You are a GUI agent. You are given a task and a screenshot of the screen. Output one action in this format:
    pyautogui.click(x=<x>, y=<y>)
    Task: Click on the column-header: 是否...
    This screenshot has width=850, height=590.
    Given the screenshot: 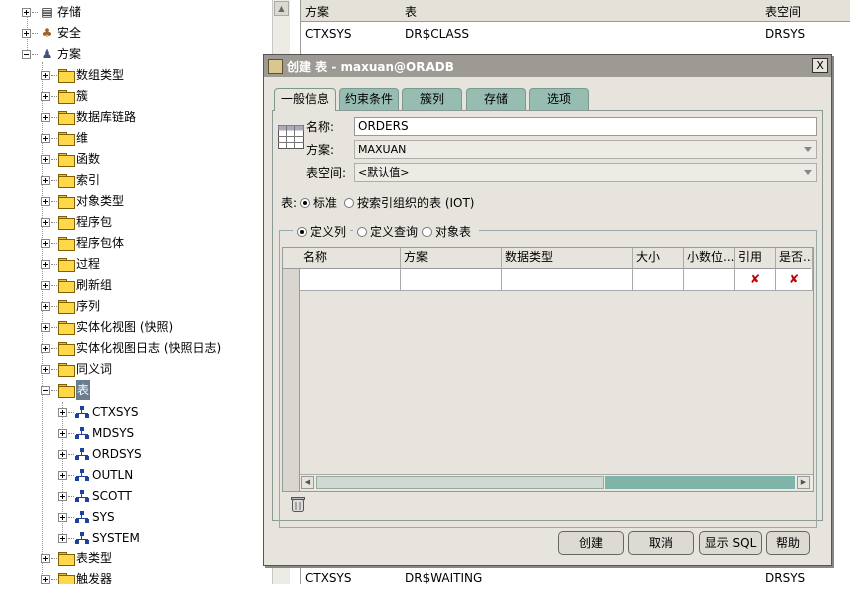 What is the action you would take?
    pyautogui.click(x=794, y=258)
    